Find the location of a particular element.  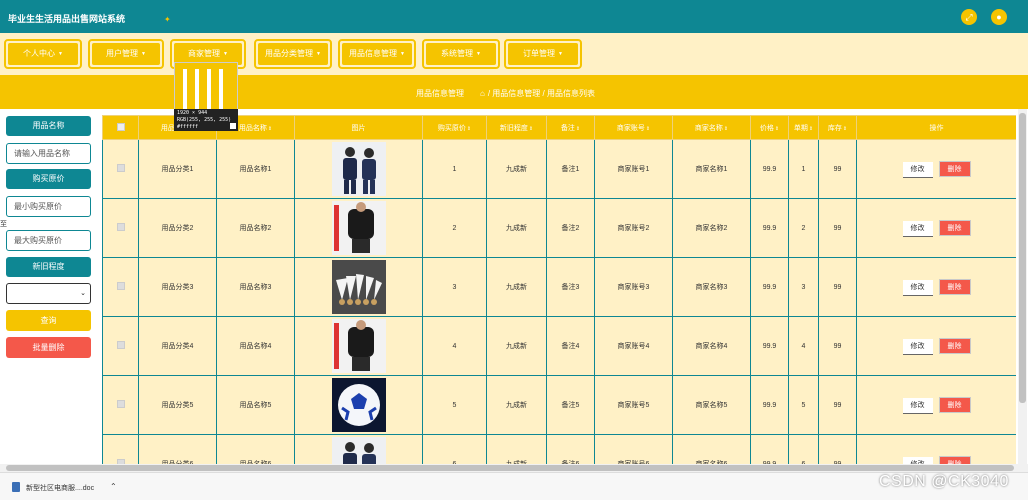

table-row: 用品分类6用品名称66九成新备注6商家账号6商家名称699.9699修改删除 is located at coordinates (559, 449).